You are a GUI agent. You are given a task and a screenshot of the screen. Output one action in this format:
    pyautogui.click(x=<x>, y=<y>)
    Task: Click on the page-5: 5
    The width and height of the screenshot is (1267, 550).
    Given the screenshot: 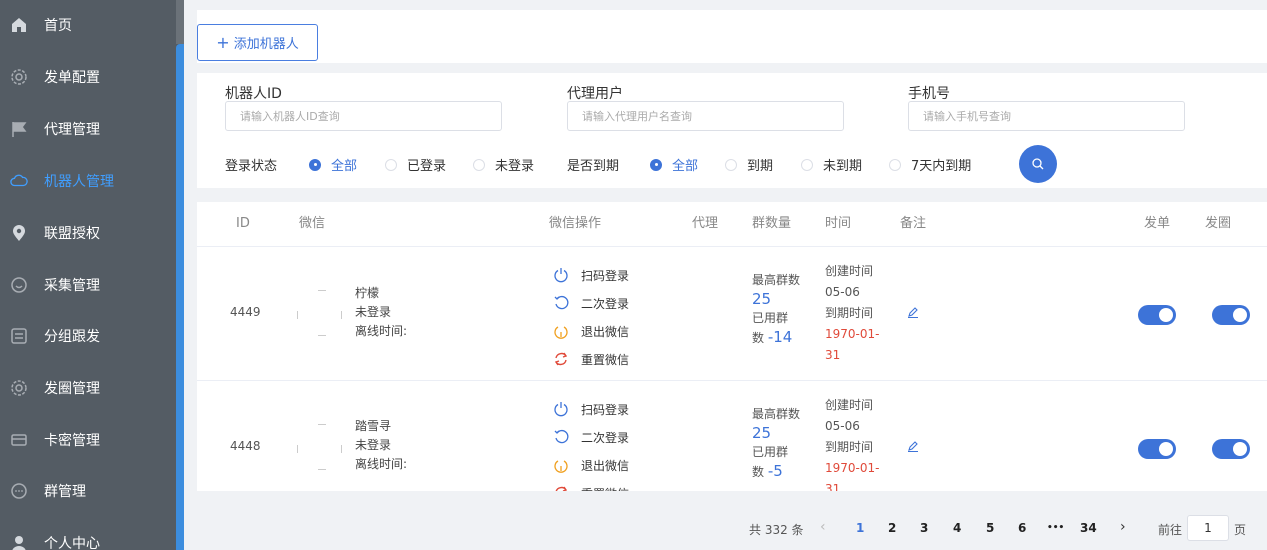 What is the action you would take?
    pyautogui.click(x=990, y=528)
    